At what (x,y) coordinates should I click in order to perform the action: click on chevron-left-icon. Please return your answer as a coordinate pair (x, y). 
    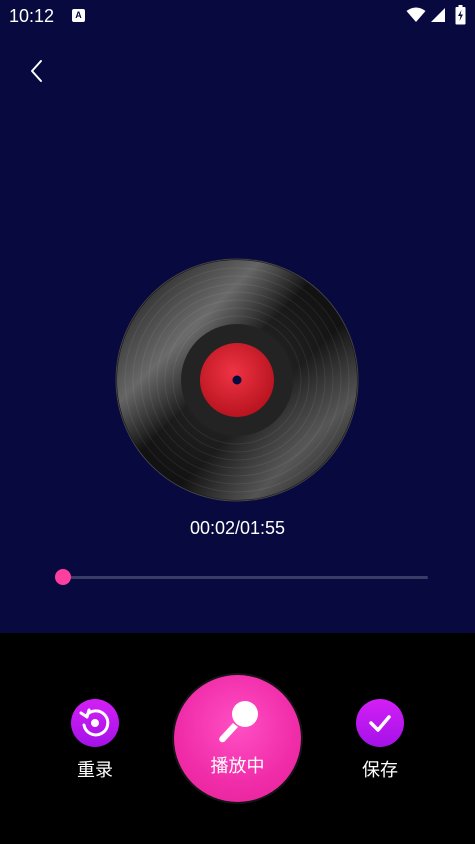
    Looking at the image, I should click on (36, 71).